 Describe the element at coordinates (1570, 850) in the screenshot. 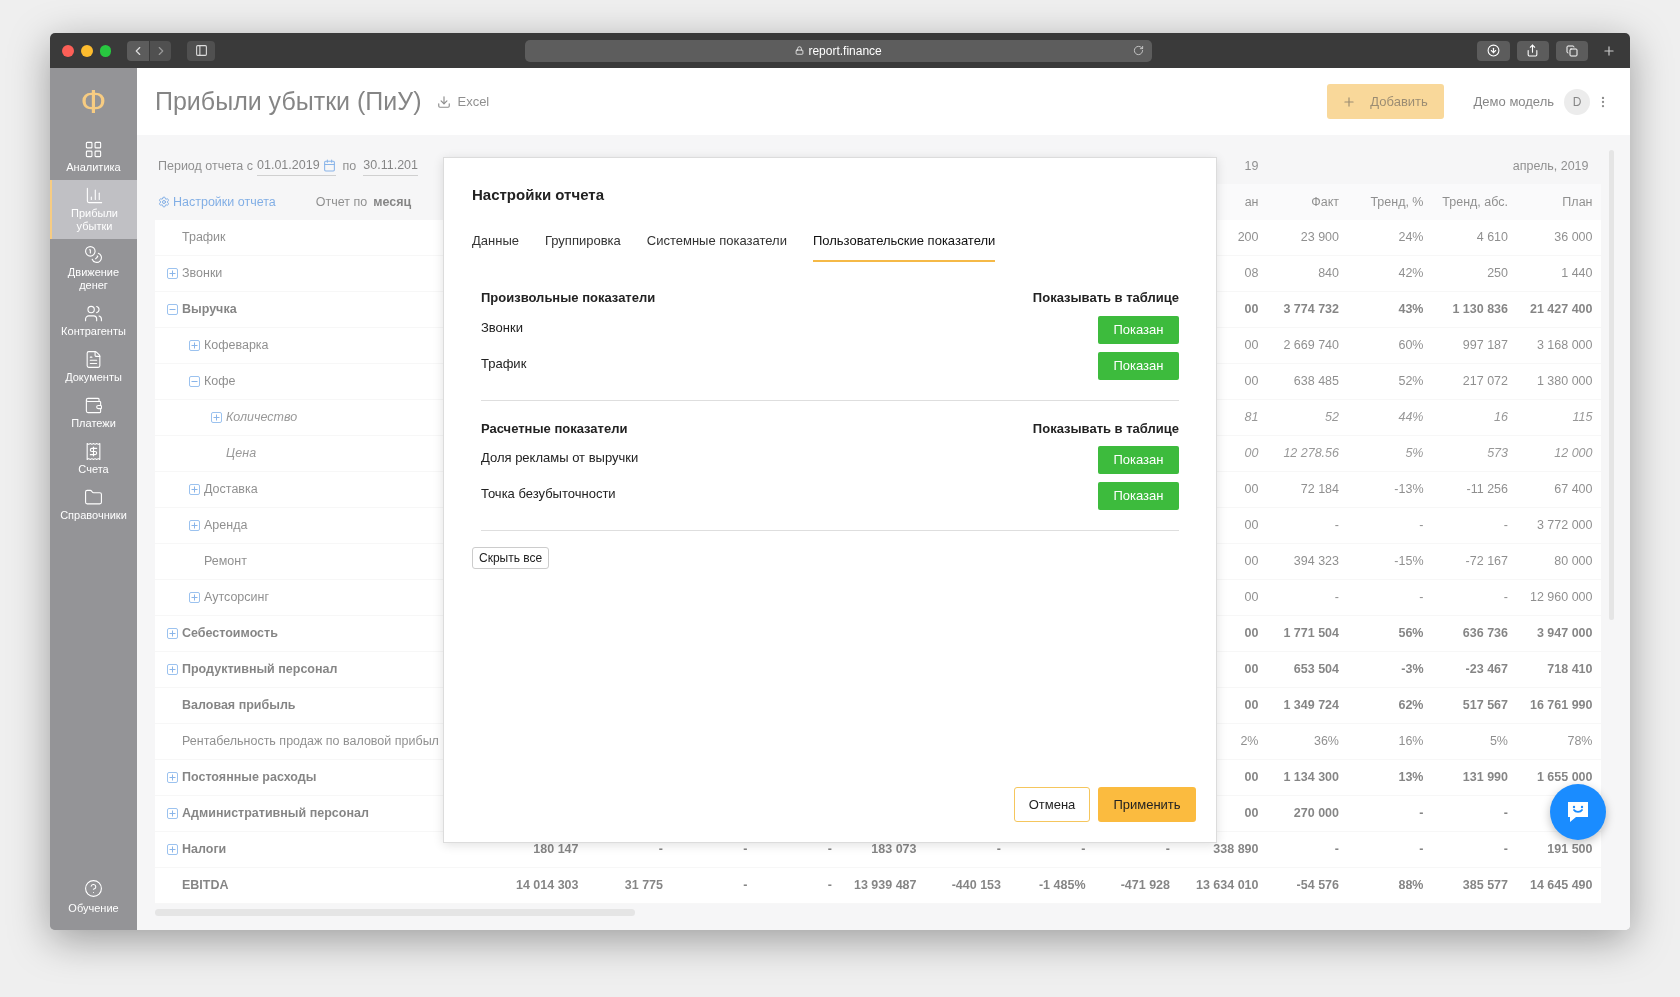

I see `table-cell-text: 191 500` at that location.